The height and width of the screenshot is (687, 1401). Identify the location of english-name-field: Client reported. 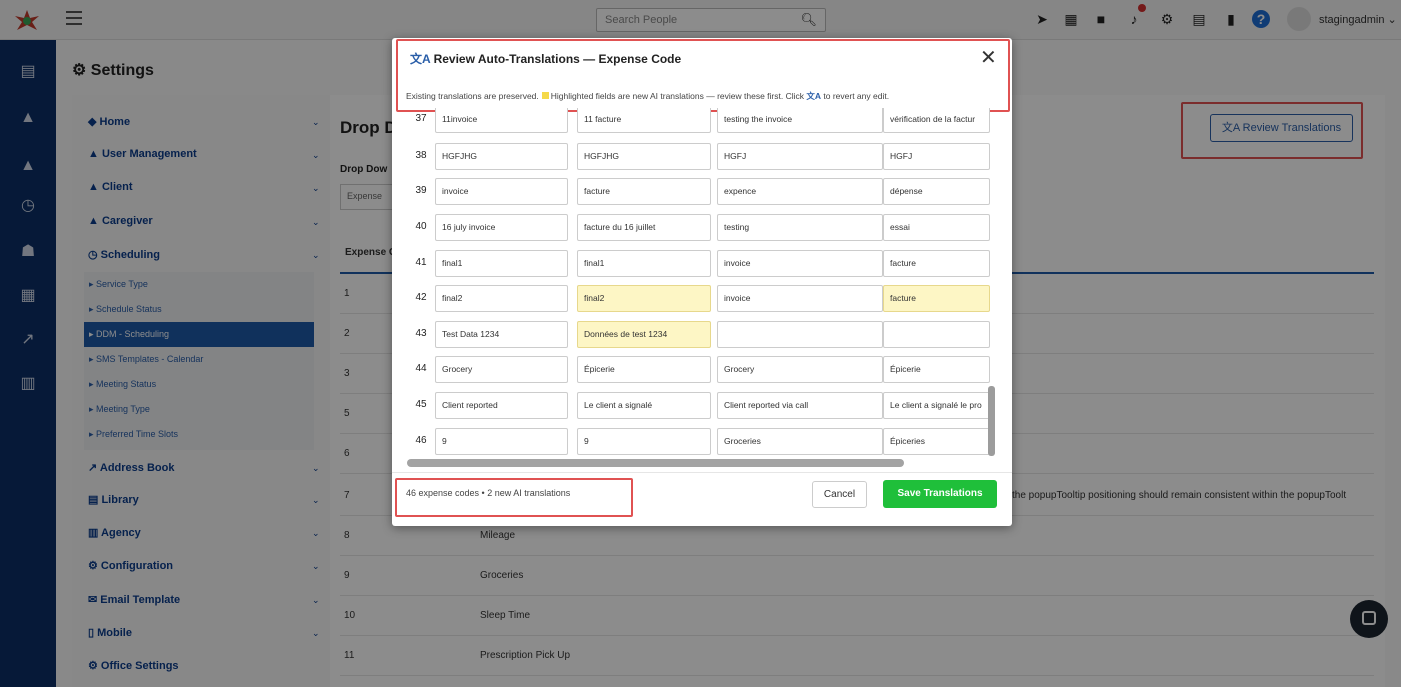
(501, 405).